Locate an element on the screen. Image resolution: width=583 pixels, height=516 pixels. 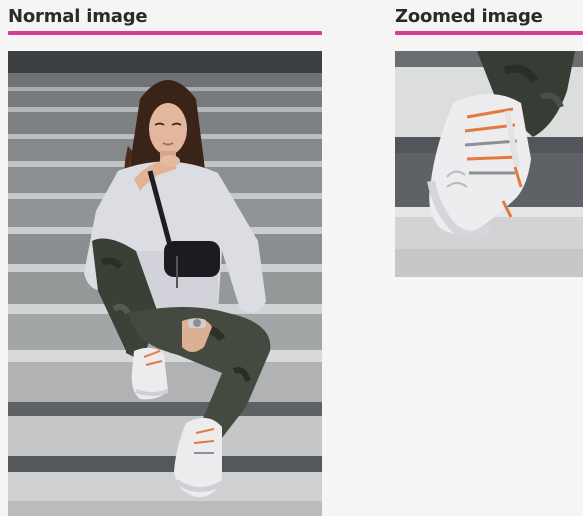
zoomed-title-underline is located at coordinates (489, 33).